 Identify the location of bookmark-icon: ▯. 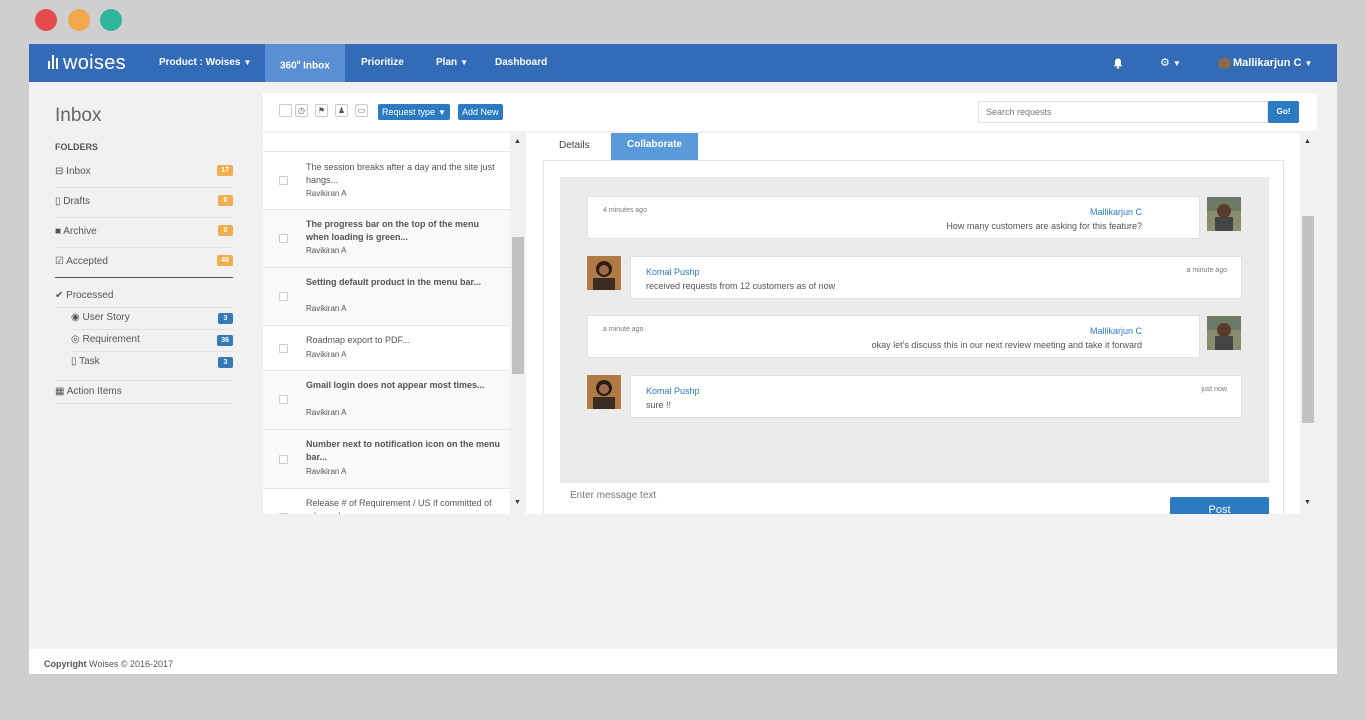
(74, 361).